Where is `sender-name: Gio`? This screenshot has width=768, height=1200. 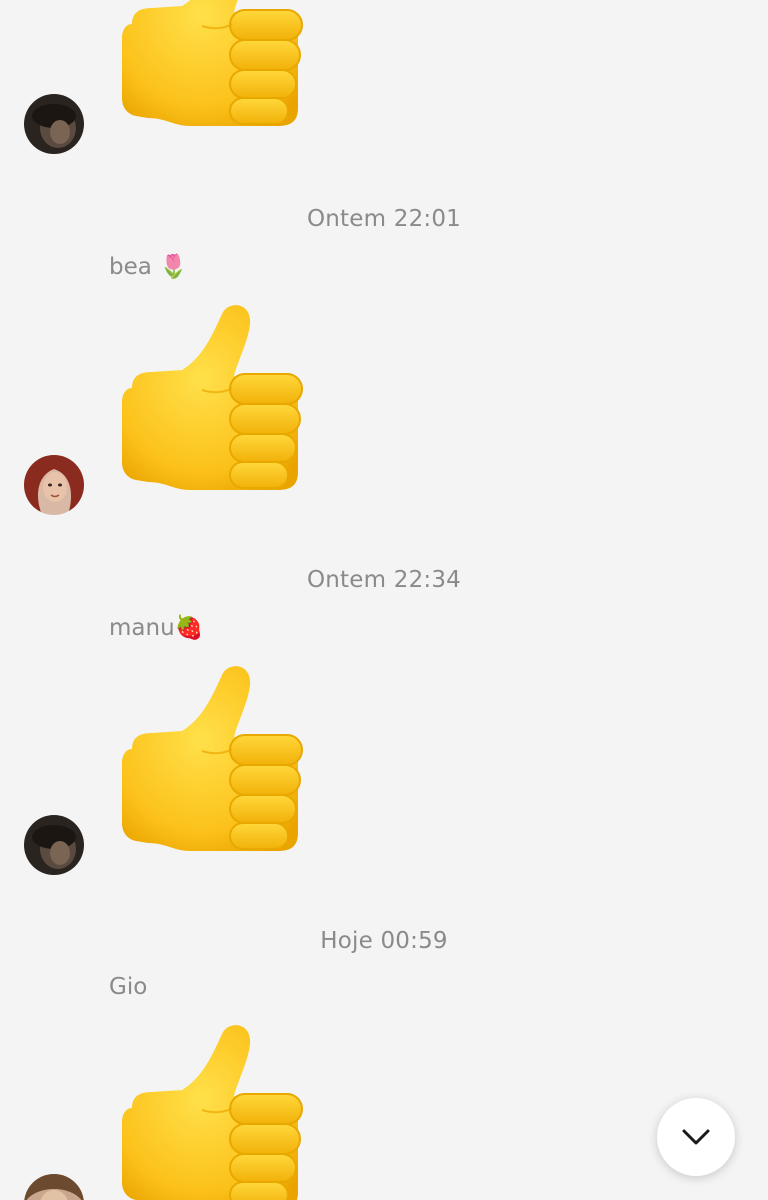
sender-name: Gio is located at coordinates (128, 987).